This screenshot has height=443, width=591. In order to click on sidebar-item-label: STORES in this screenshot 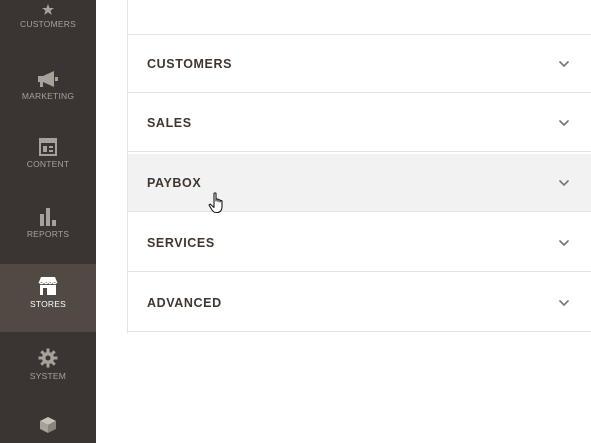, I will do `click(48, 304)`.